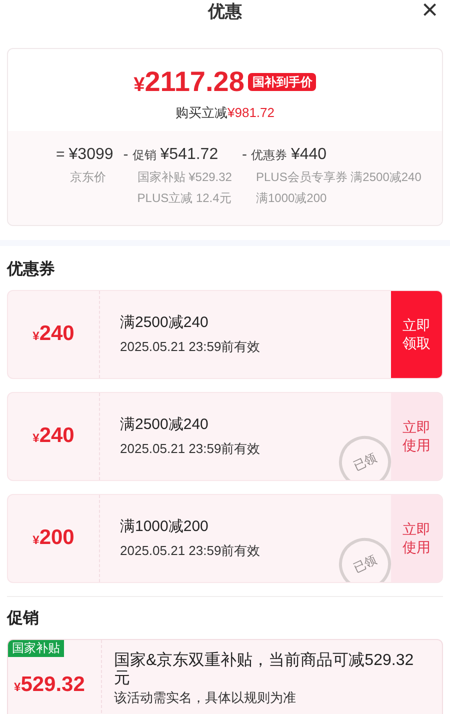 This screenshot has height=714, width=450. Describe the element at coordinates (184, 177) in the screenshot. I see `breakdown-detail: 国家补贴 ¥529.32` at that location.